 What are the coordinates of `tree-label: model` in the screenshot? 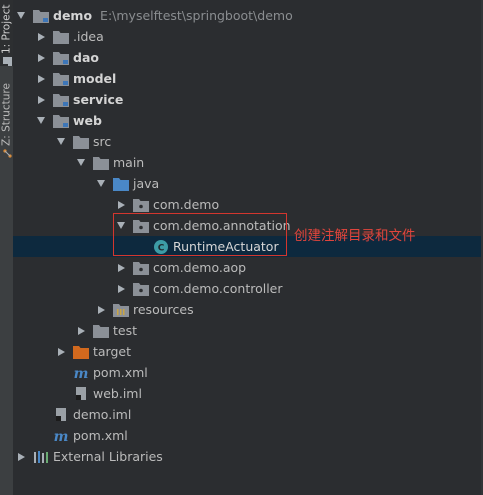 It's located at (95, 78).